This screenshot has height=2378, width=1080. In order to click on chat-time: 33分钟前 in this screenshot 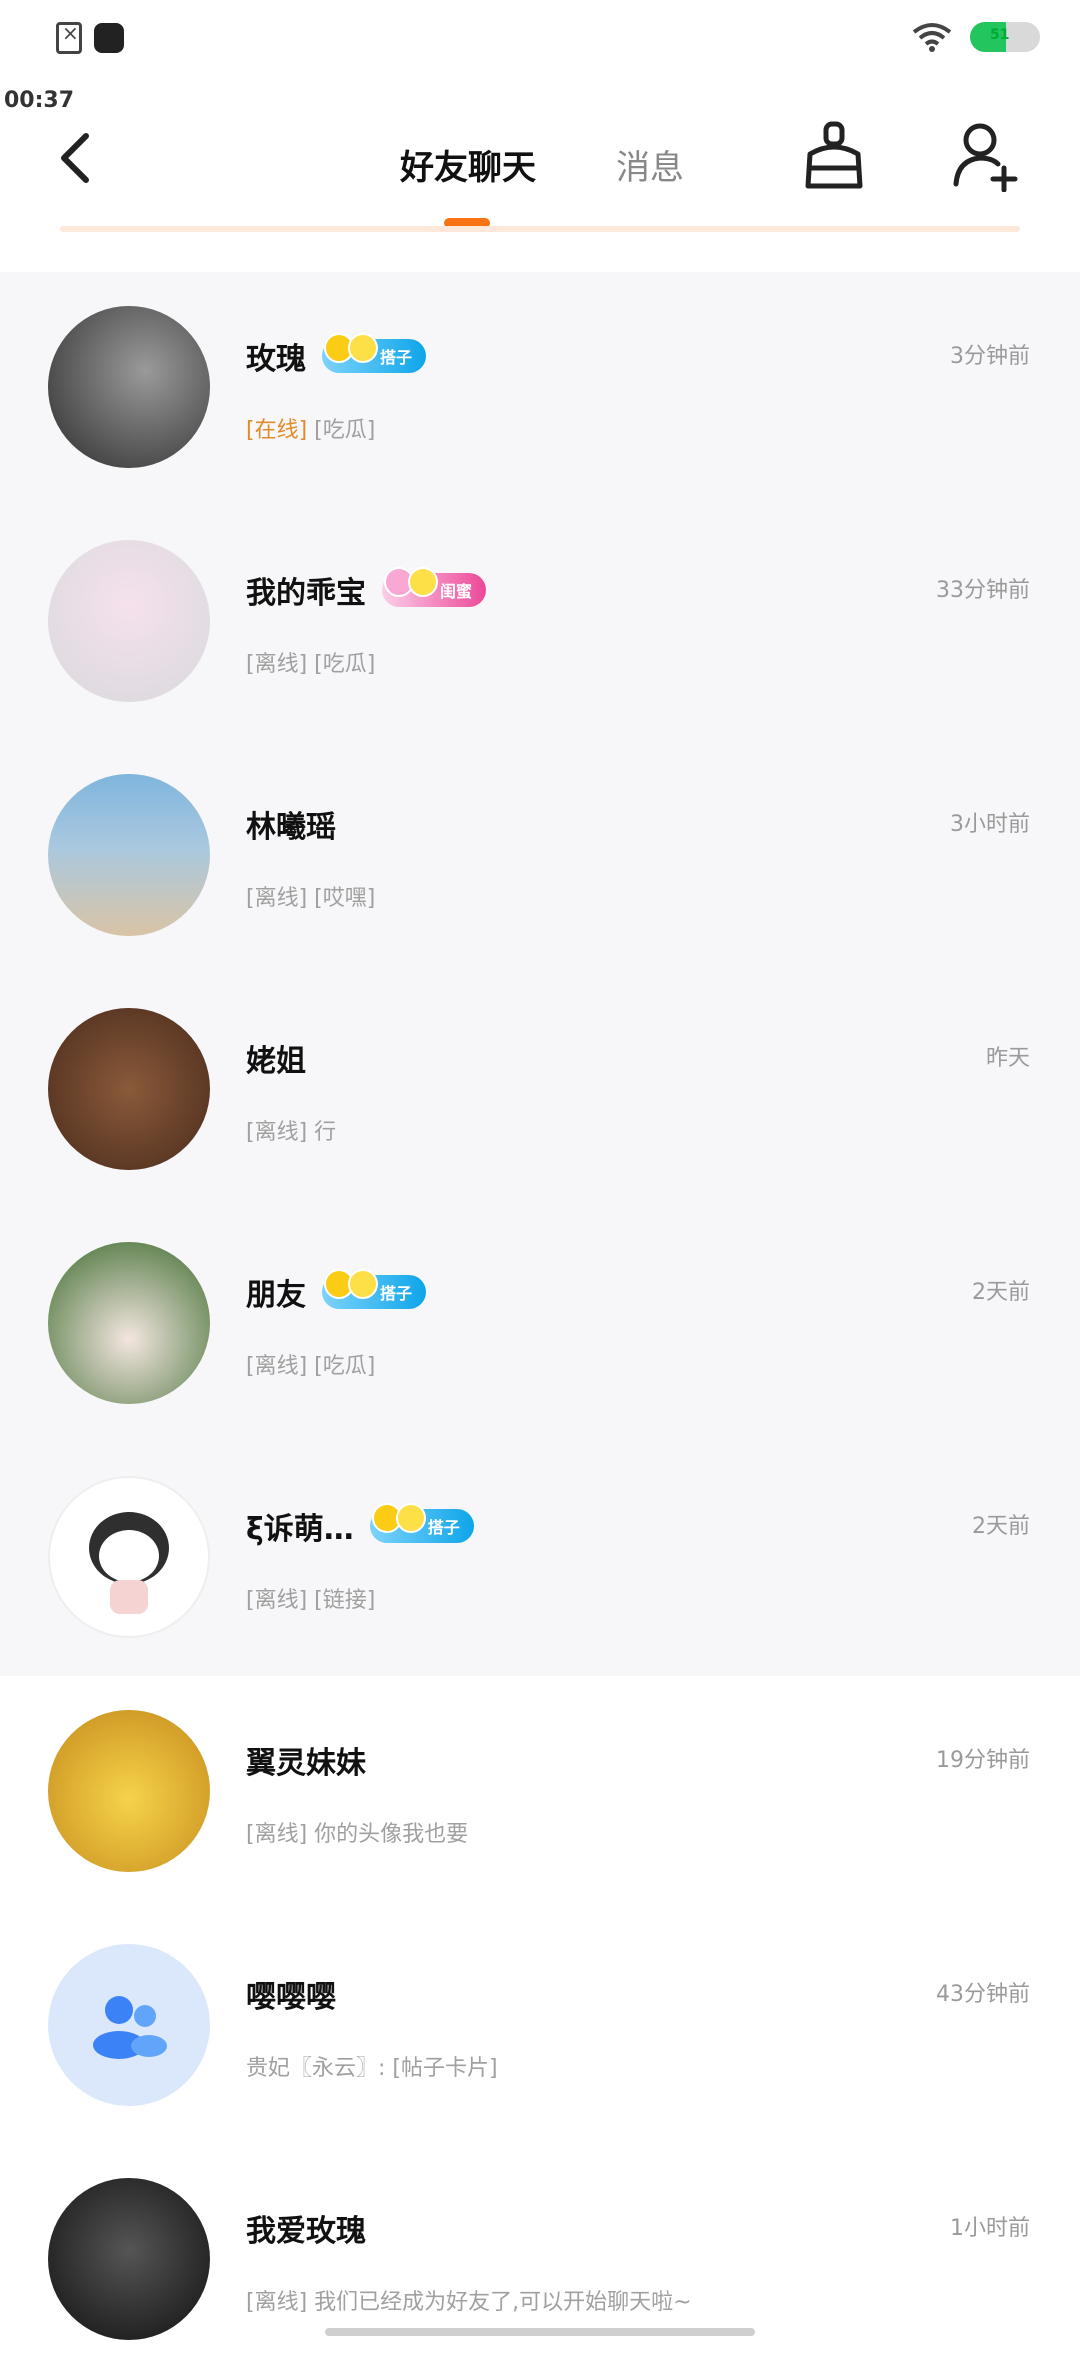, I will do `click(983, 590)`.